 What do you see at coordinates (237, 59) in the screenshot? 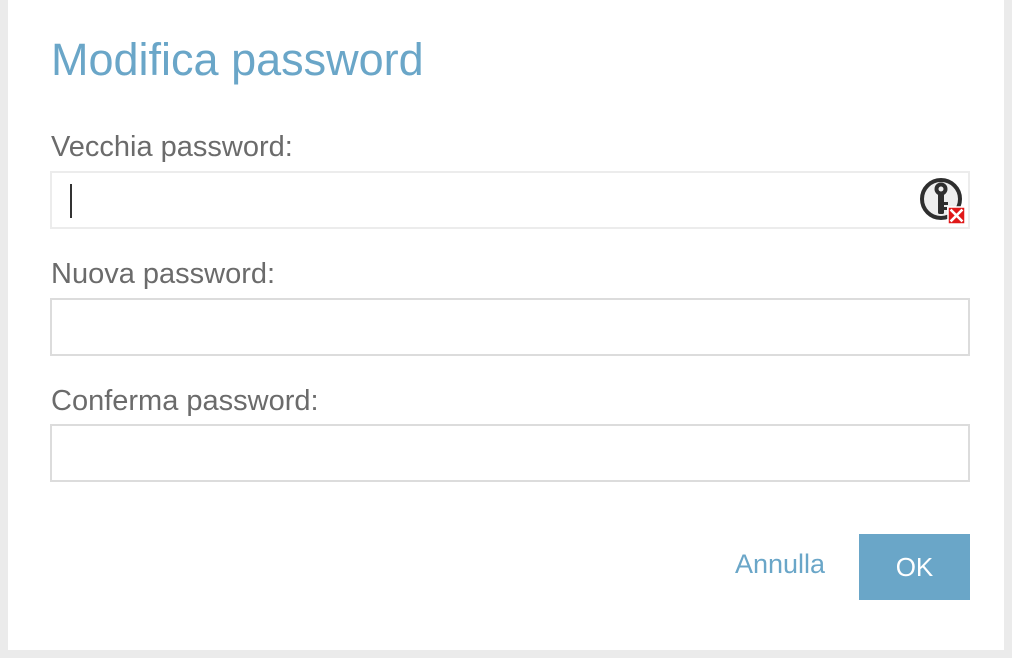
I see `dialog-title: Modifica password` at bounding box center [237, 59].